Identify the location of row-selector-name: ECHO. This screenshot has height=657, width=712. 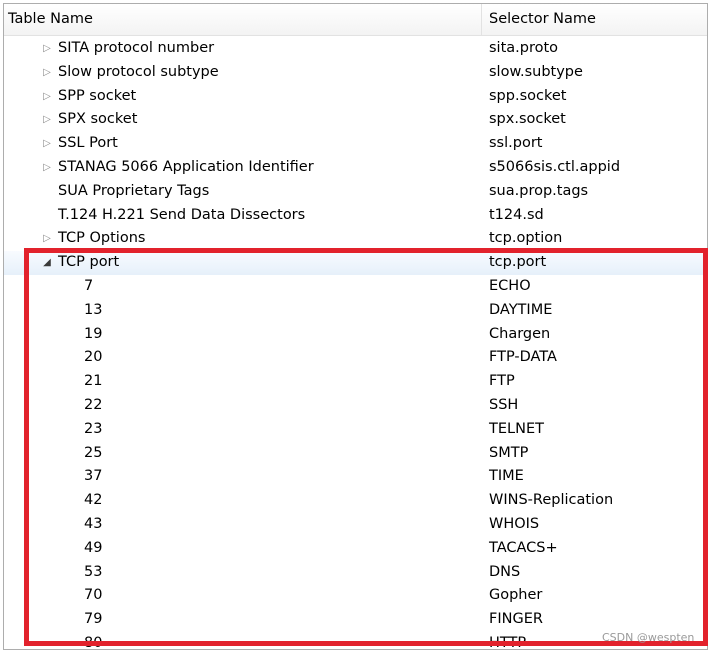
(510, 286).